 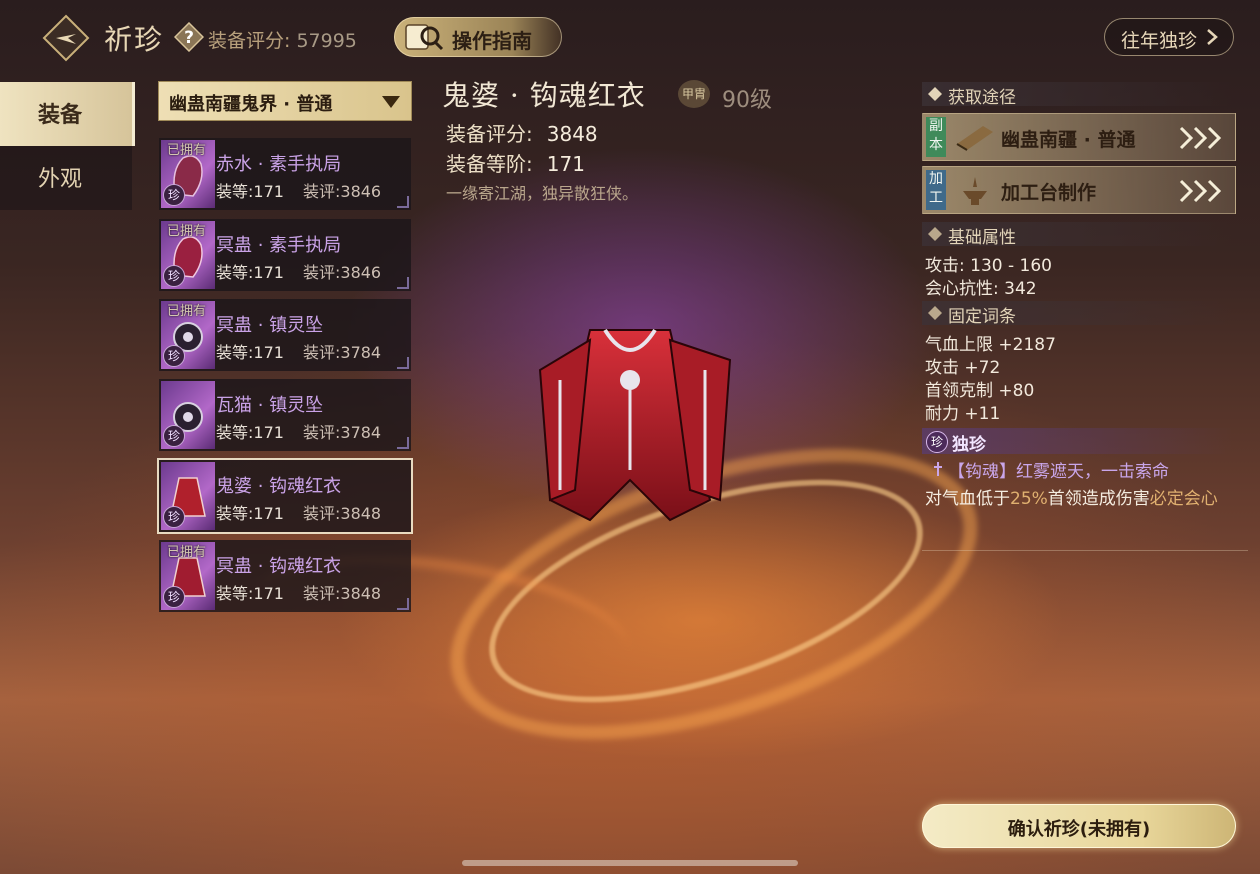 I want to click on dungeon-dropdown: 幽蛊南疆鬼界 · 普通, so click(x=285, y=101).